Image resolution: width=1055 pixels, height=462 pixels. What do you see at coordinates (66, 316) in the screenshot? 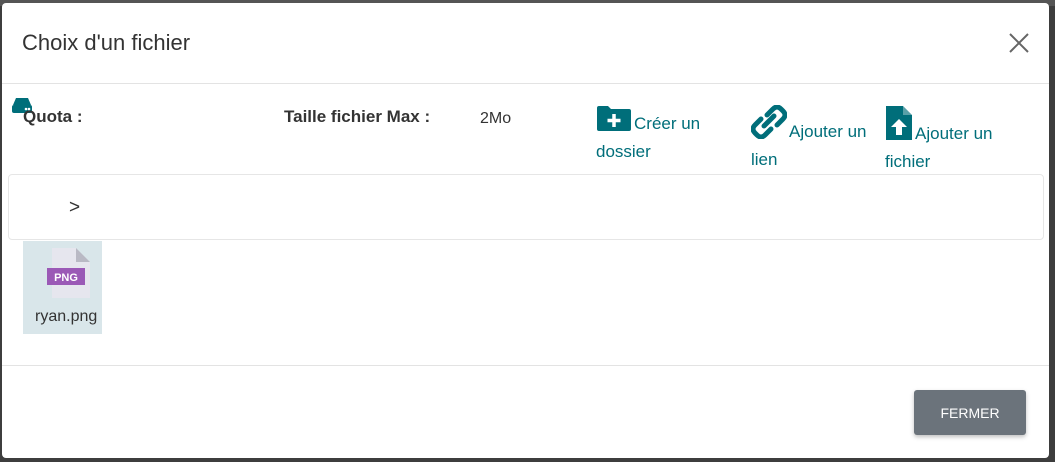
I see `file-name: ryan.png` at bounding box center [66, 316].